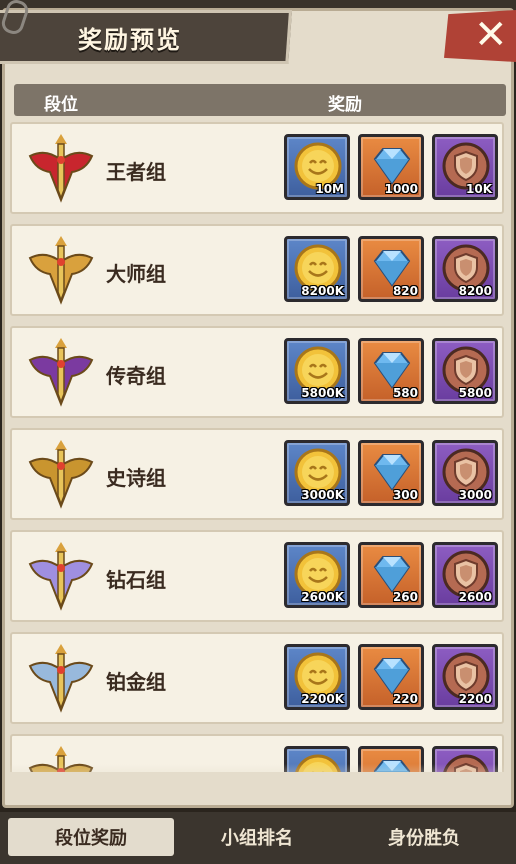 Image resolution: width=516 pixels, height=864 pixels. What do you see at coordinates (257, 270) in the screenshot?
I see `tier-row: 大师组 8200K 820 8200` at bounding box center [257, 270].